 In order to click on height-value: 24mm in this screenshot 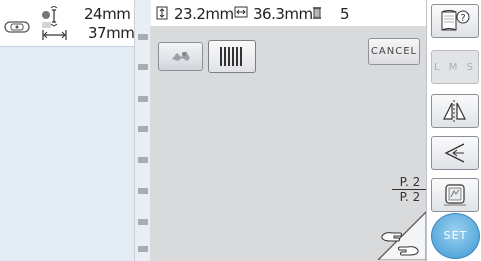, I will do `click(107, 14)`.